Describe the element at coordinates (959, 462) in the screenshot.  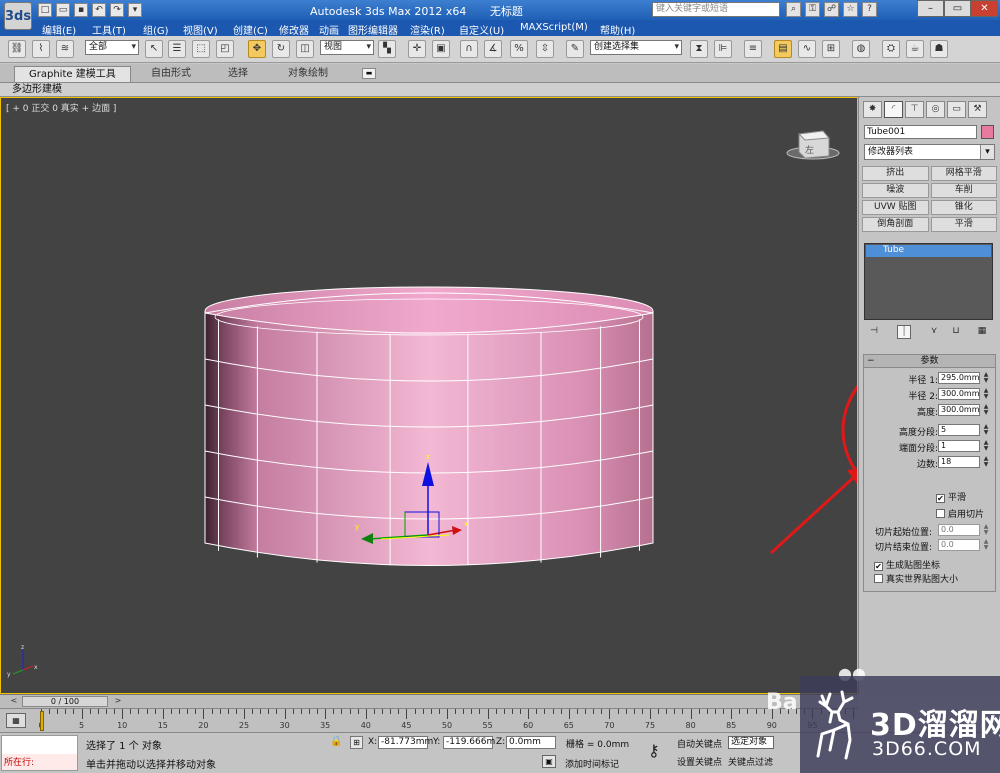
I see `param-field: 18` at that location.